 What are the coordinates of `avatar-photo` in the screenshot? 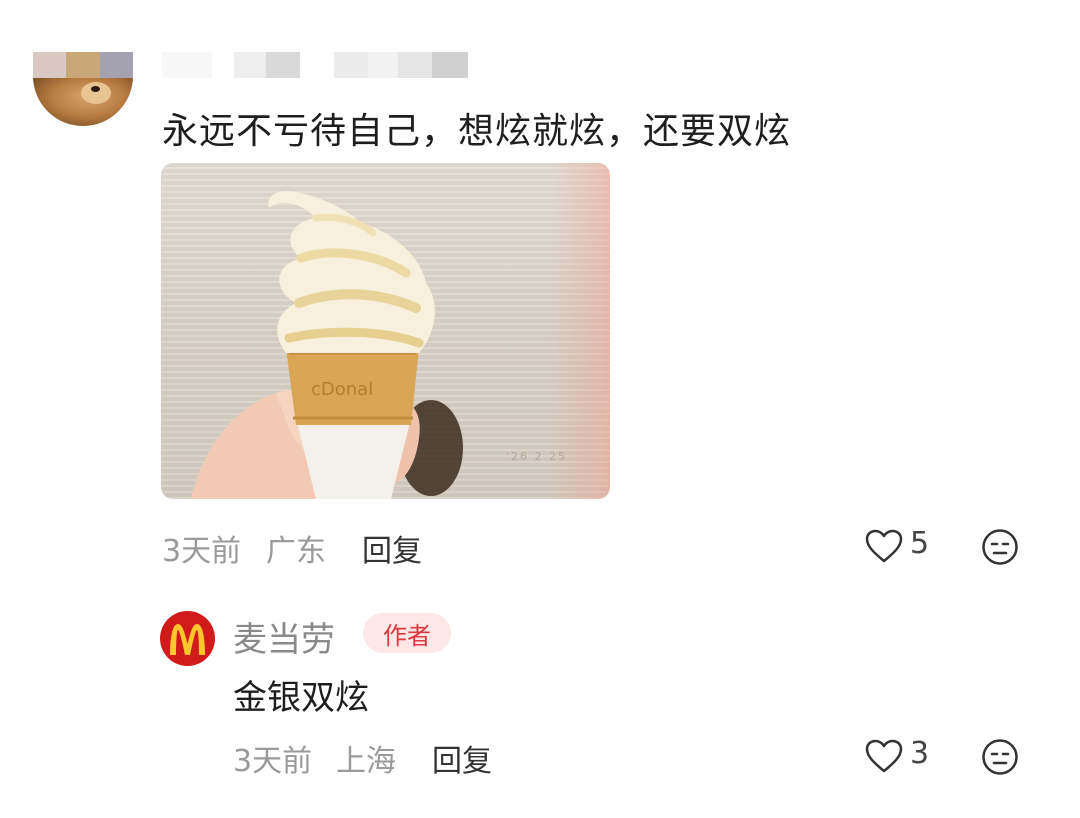 It's located at (83, 102).